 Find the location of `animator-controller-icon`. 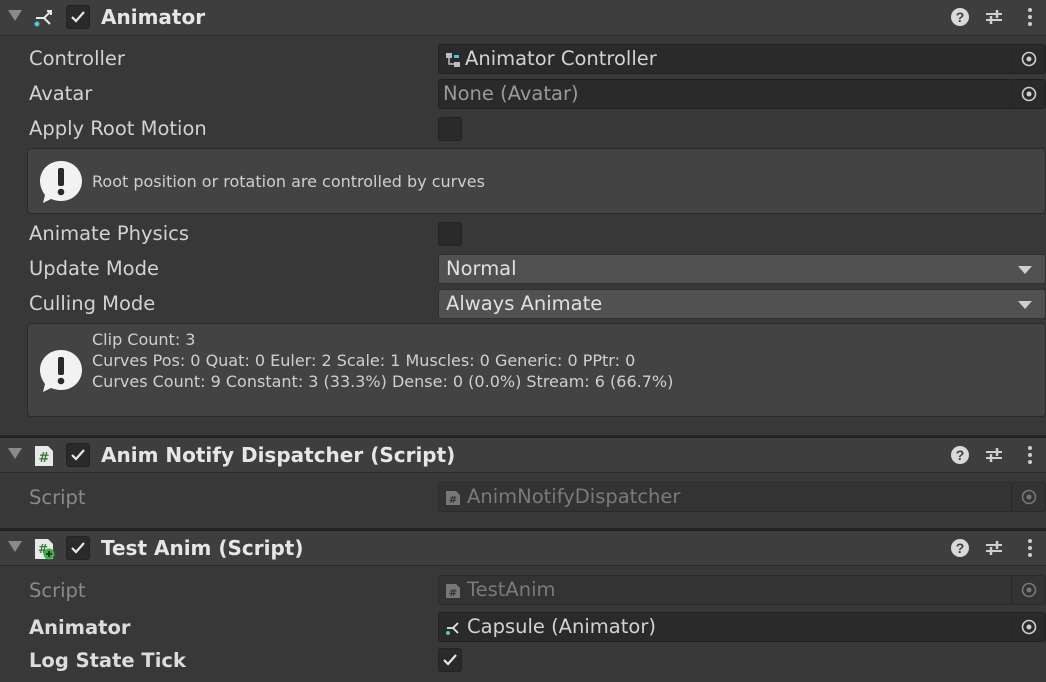

animator-controller-icon is located at coordinates (453, 60).